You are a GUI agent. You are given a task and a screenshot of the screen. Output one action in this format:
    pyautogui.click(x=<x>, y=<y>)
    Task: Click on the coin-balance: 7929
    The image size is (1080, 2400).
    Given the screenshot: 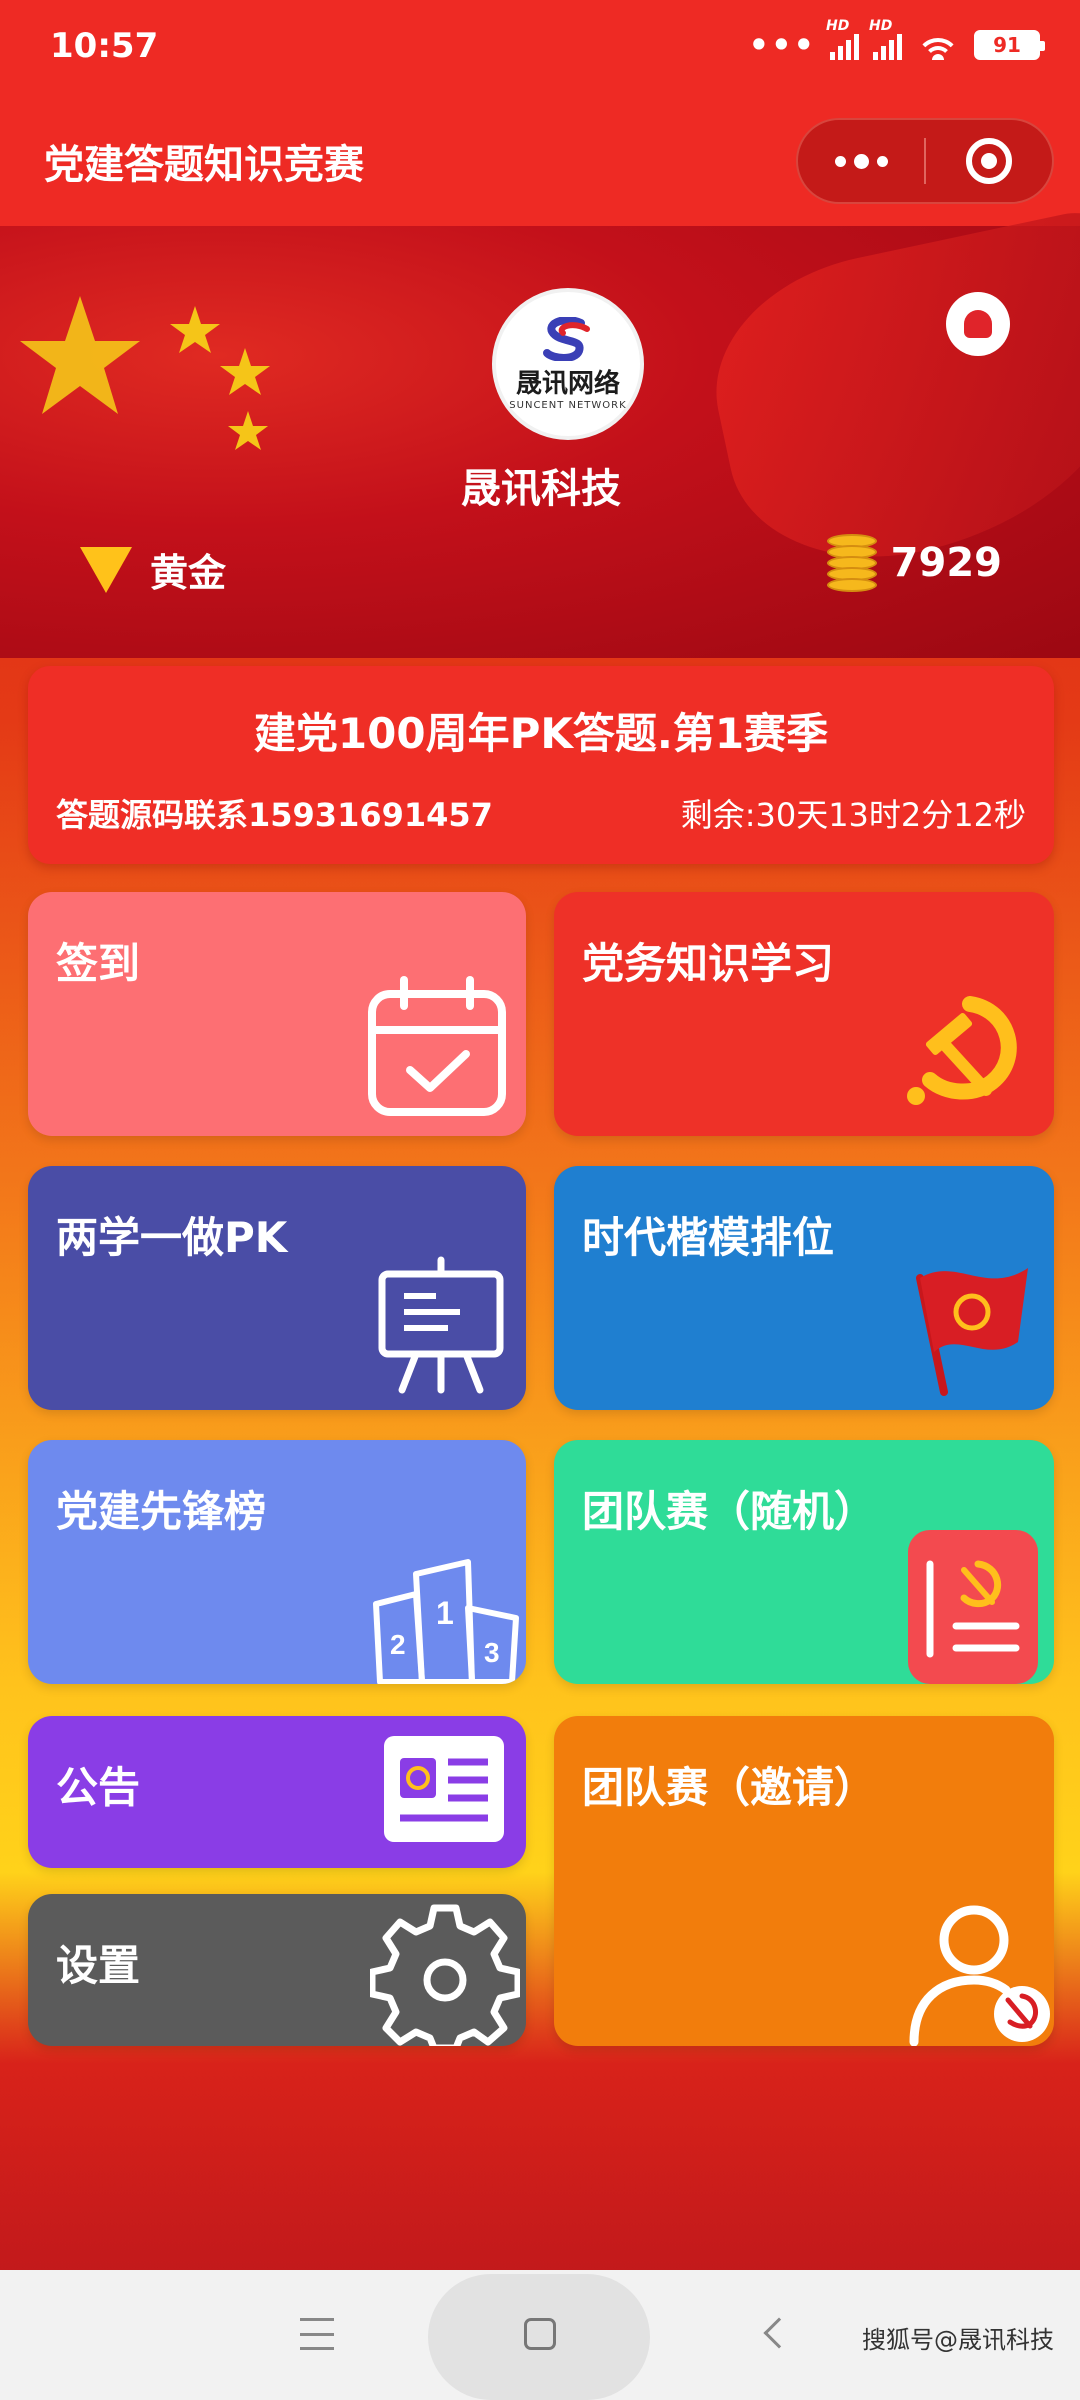 What is the action you would take?
    pyautogui.click(x=914, y=563)
    